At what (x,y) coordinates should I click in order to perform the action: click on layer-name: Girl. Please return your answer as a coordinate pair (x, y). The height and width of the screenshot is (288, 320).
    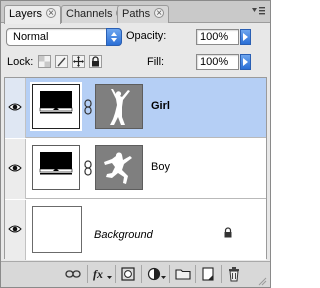
    Looking at the image, I should click on (160, 106).